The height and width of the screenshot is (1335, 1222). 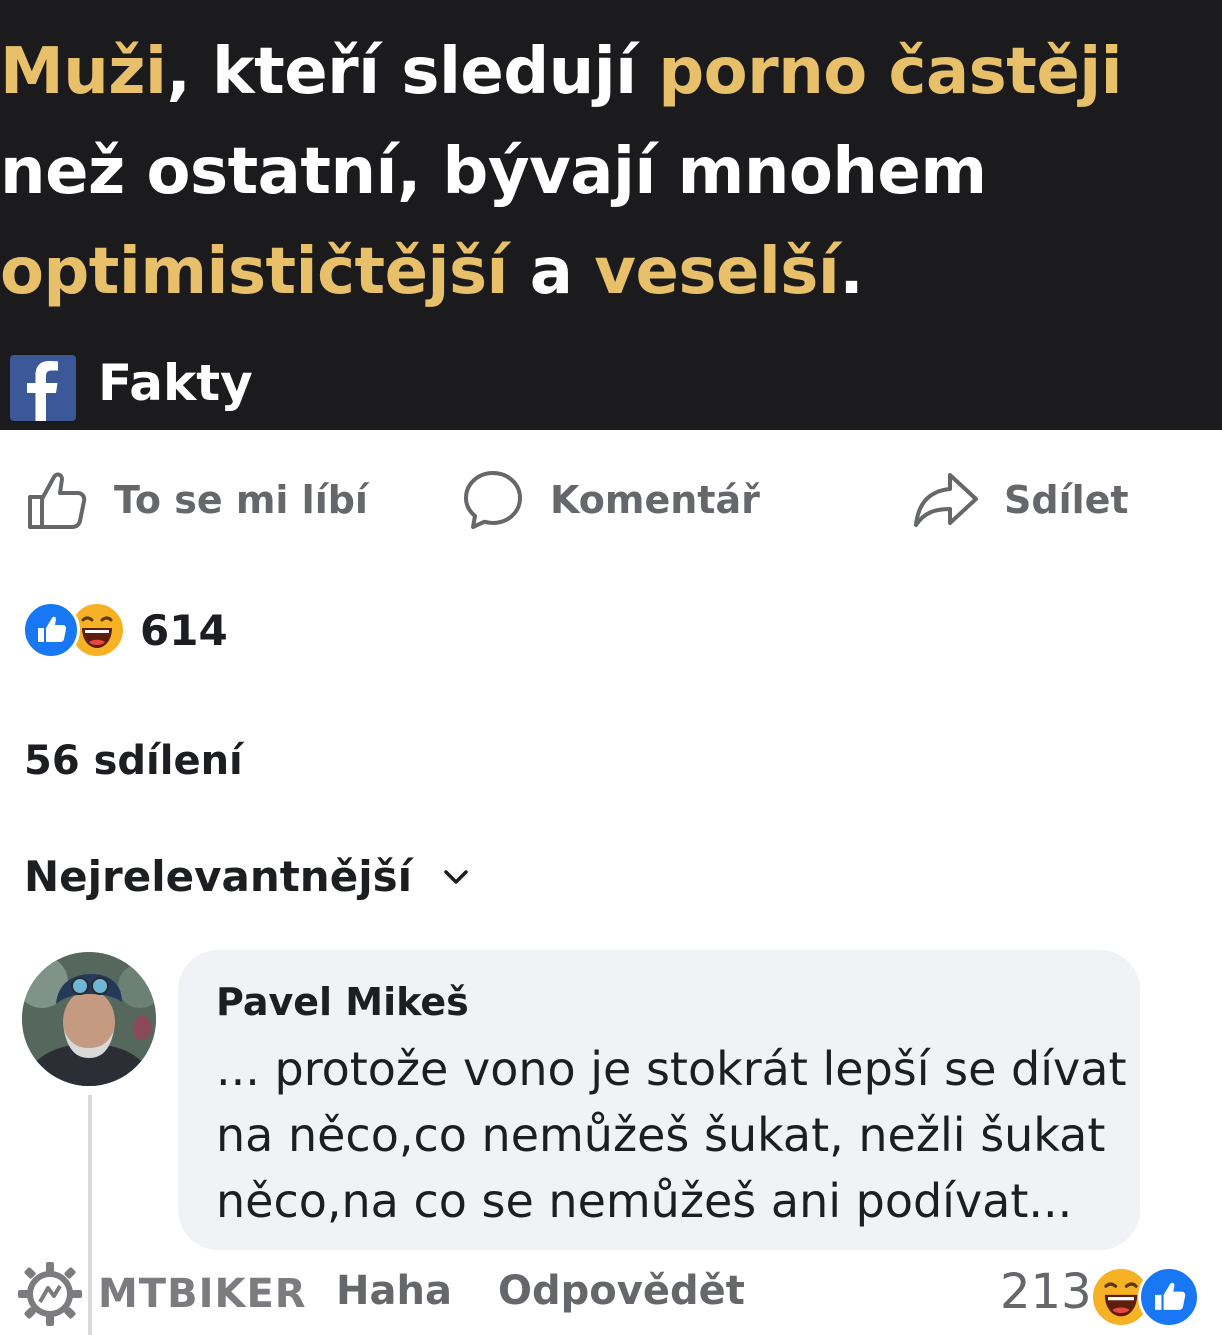 What do you see at coordinates (551, 272) in the screenshot?
I see `headline-segment: a` at bounding box center [551, 272].